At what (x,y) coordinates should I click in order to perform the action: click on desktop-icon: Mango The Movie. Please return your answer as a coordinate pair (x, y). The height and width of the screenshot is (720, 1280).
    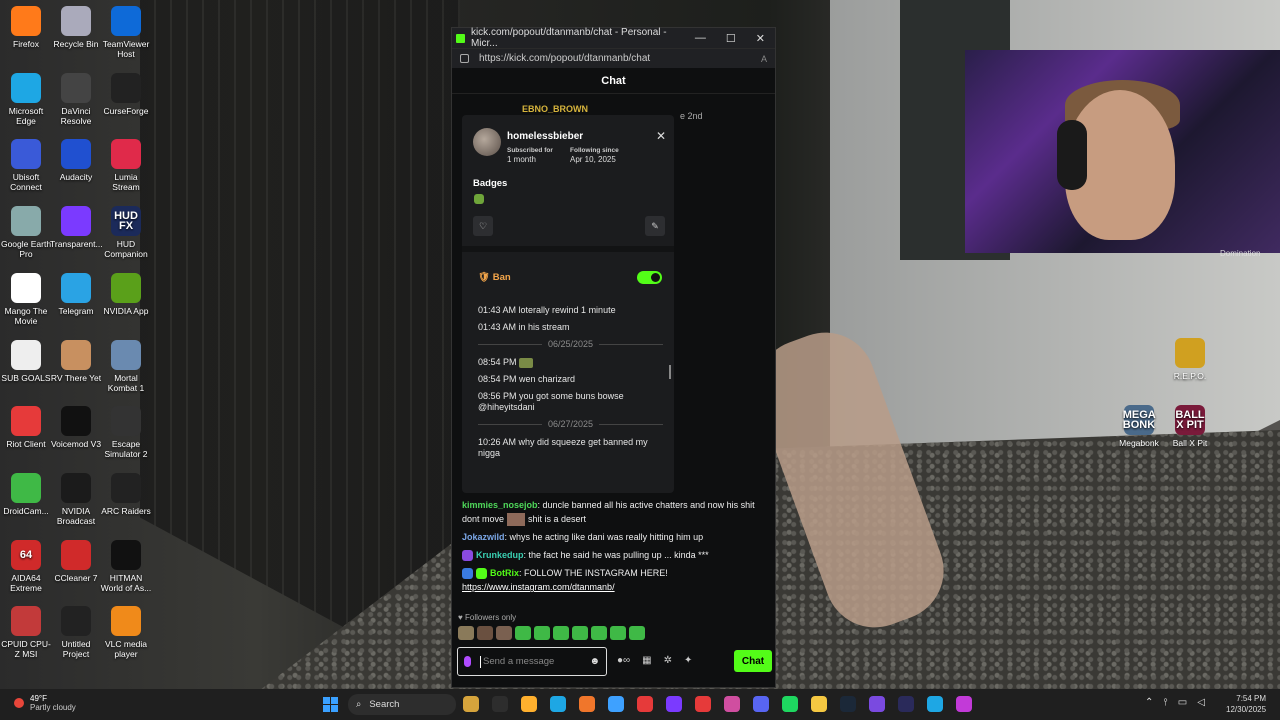
    Looking at the image, I should click on (26, 297).